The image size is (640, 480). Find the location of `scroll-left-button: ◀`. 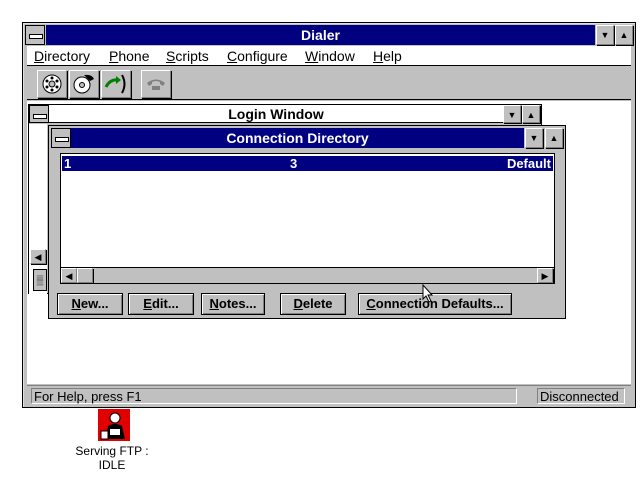

scroll-left-button: ◀ is located at coordinates (69, 275).